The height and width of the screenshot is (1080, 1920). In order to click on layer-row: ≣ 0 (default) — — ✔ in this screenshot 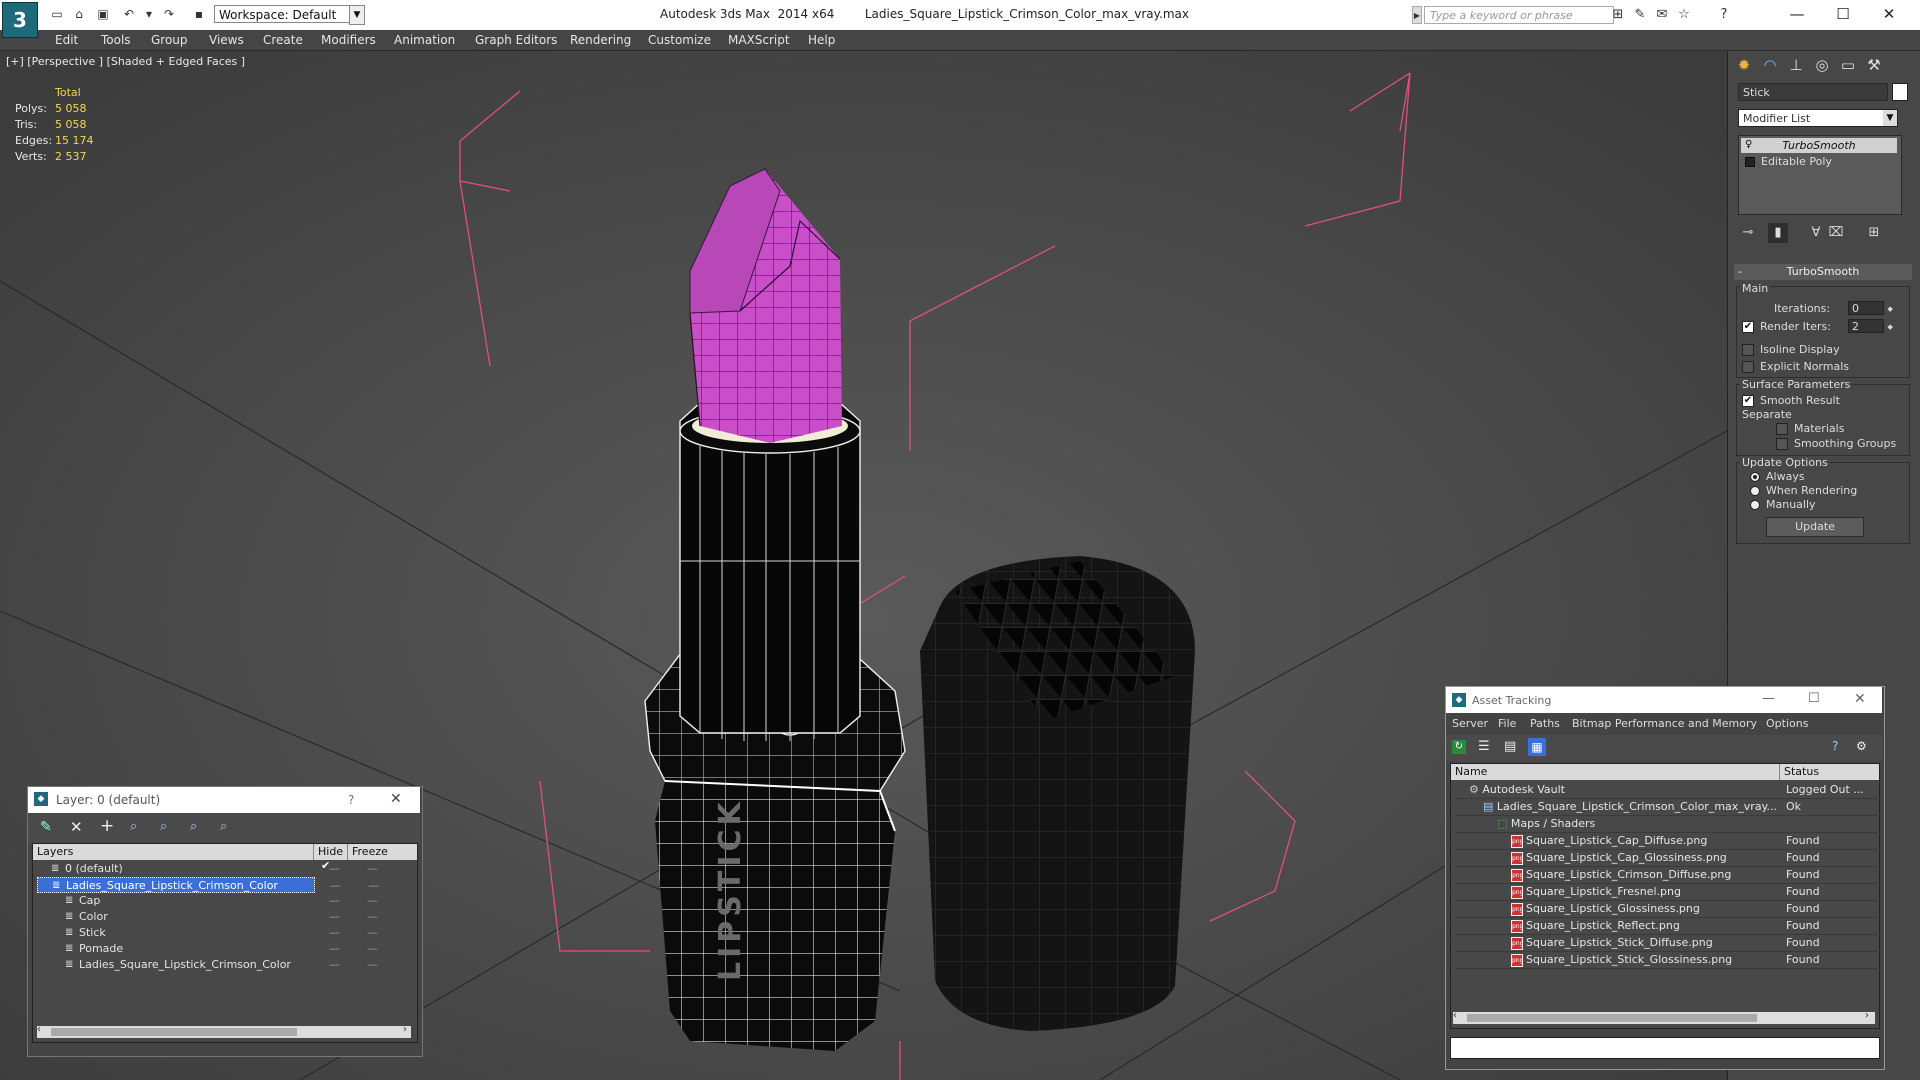, I will do `click(229, 867)`.